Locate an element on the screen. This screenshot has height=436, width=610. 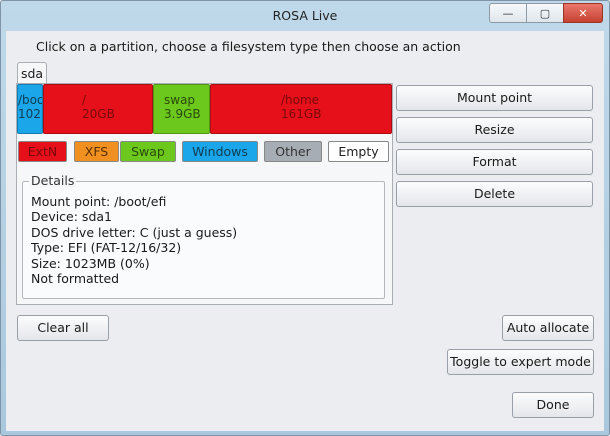
minimize-button: — is located at coordinates (508, 13).